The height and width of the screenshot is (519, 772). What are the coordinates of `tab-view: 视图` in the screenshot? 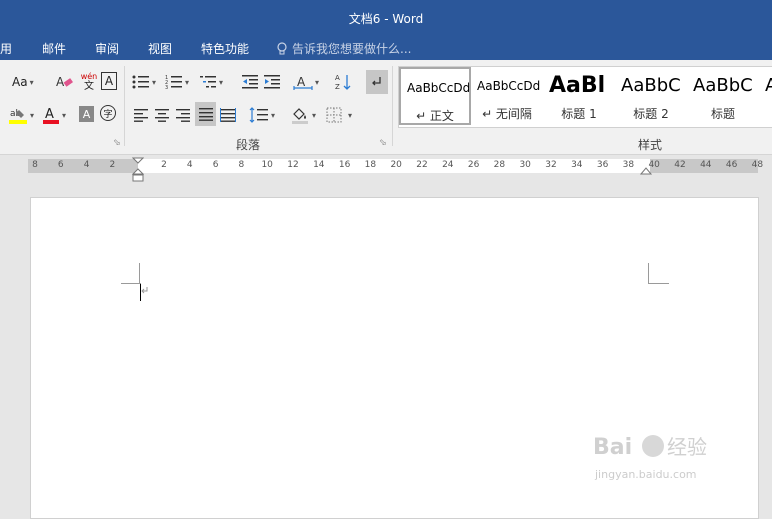 It's located at (160, 48).